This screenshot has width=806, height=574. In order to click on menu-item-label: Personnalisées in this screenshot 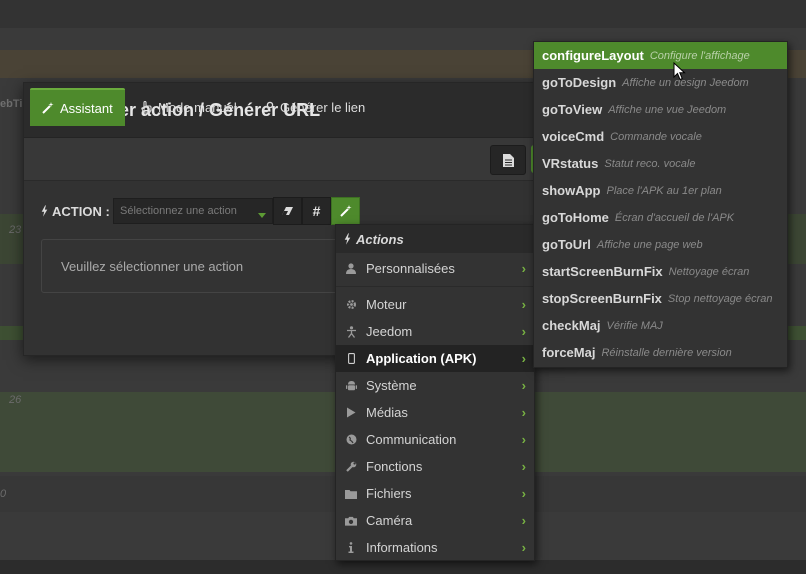, I will do `click(410, 268)`.